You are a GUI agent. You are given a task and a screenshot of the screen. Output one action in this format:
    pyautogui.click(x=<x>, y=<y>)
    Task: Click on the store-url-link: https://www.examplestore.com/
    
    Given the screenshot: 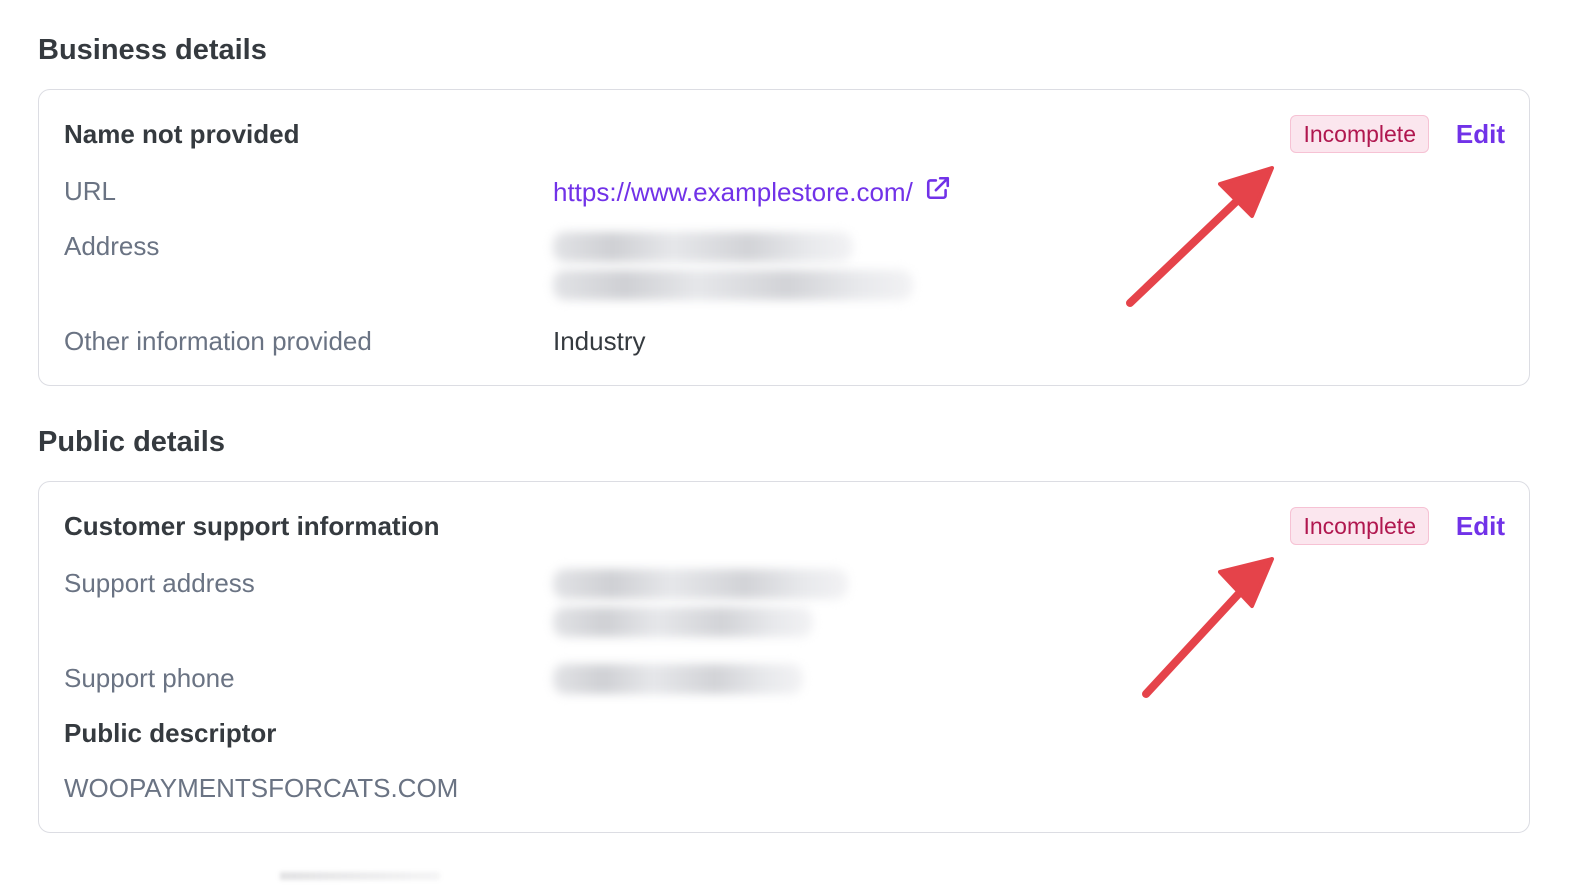 What is the action you would take?
    pyautogui.click(x=752, y=191)
    